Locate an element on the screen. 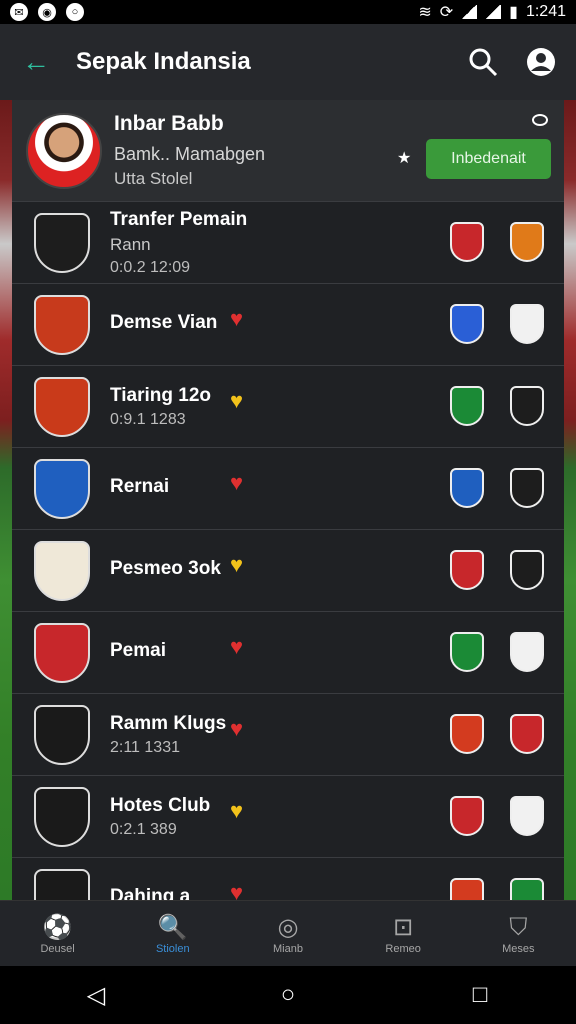 The width and height of the screenshot is (576, 1024). nav-label: Remeo is located at coordinates (403, 948).